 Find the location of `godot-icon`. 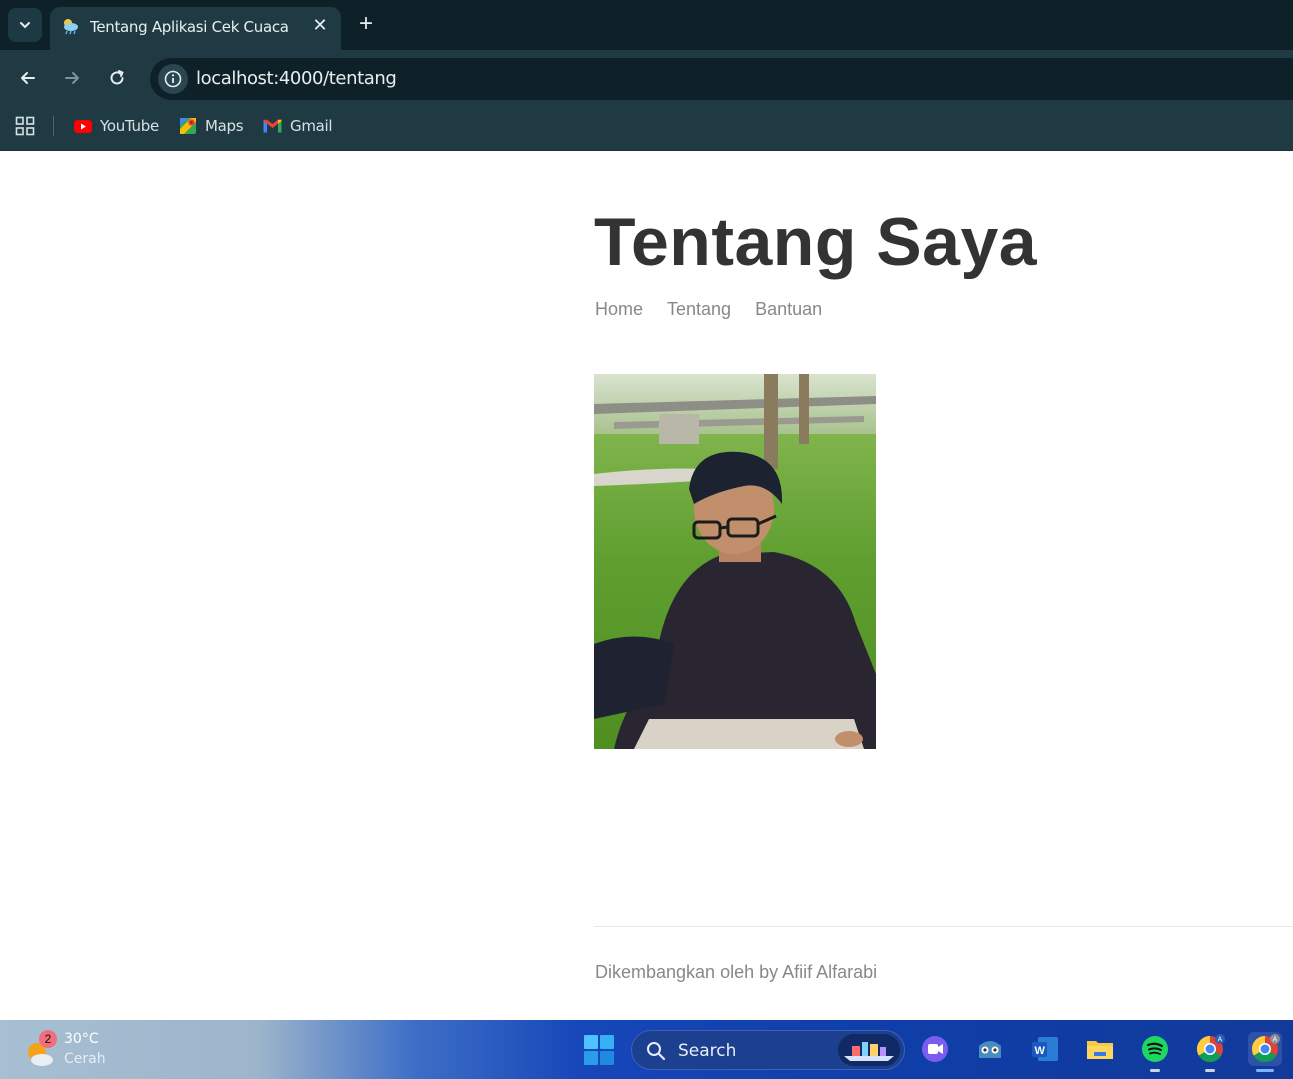

godot-icon is located at coordinates (990, 1049).